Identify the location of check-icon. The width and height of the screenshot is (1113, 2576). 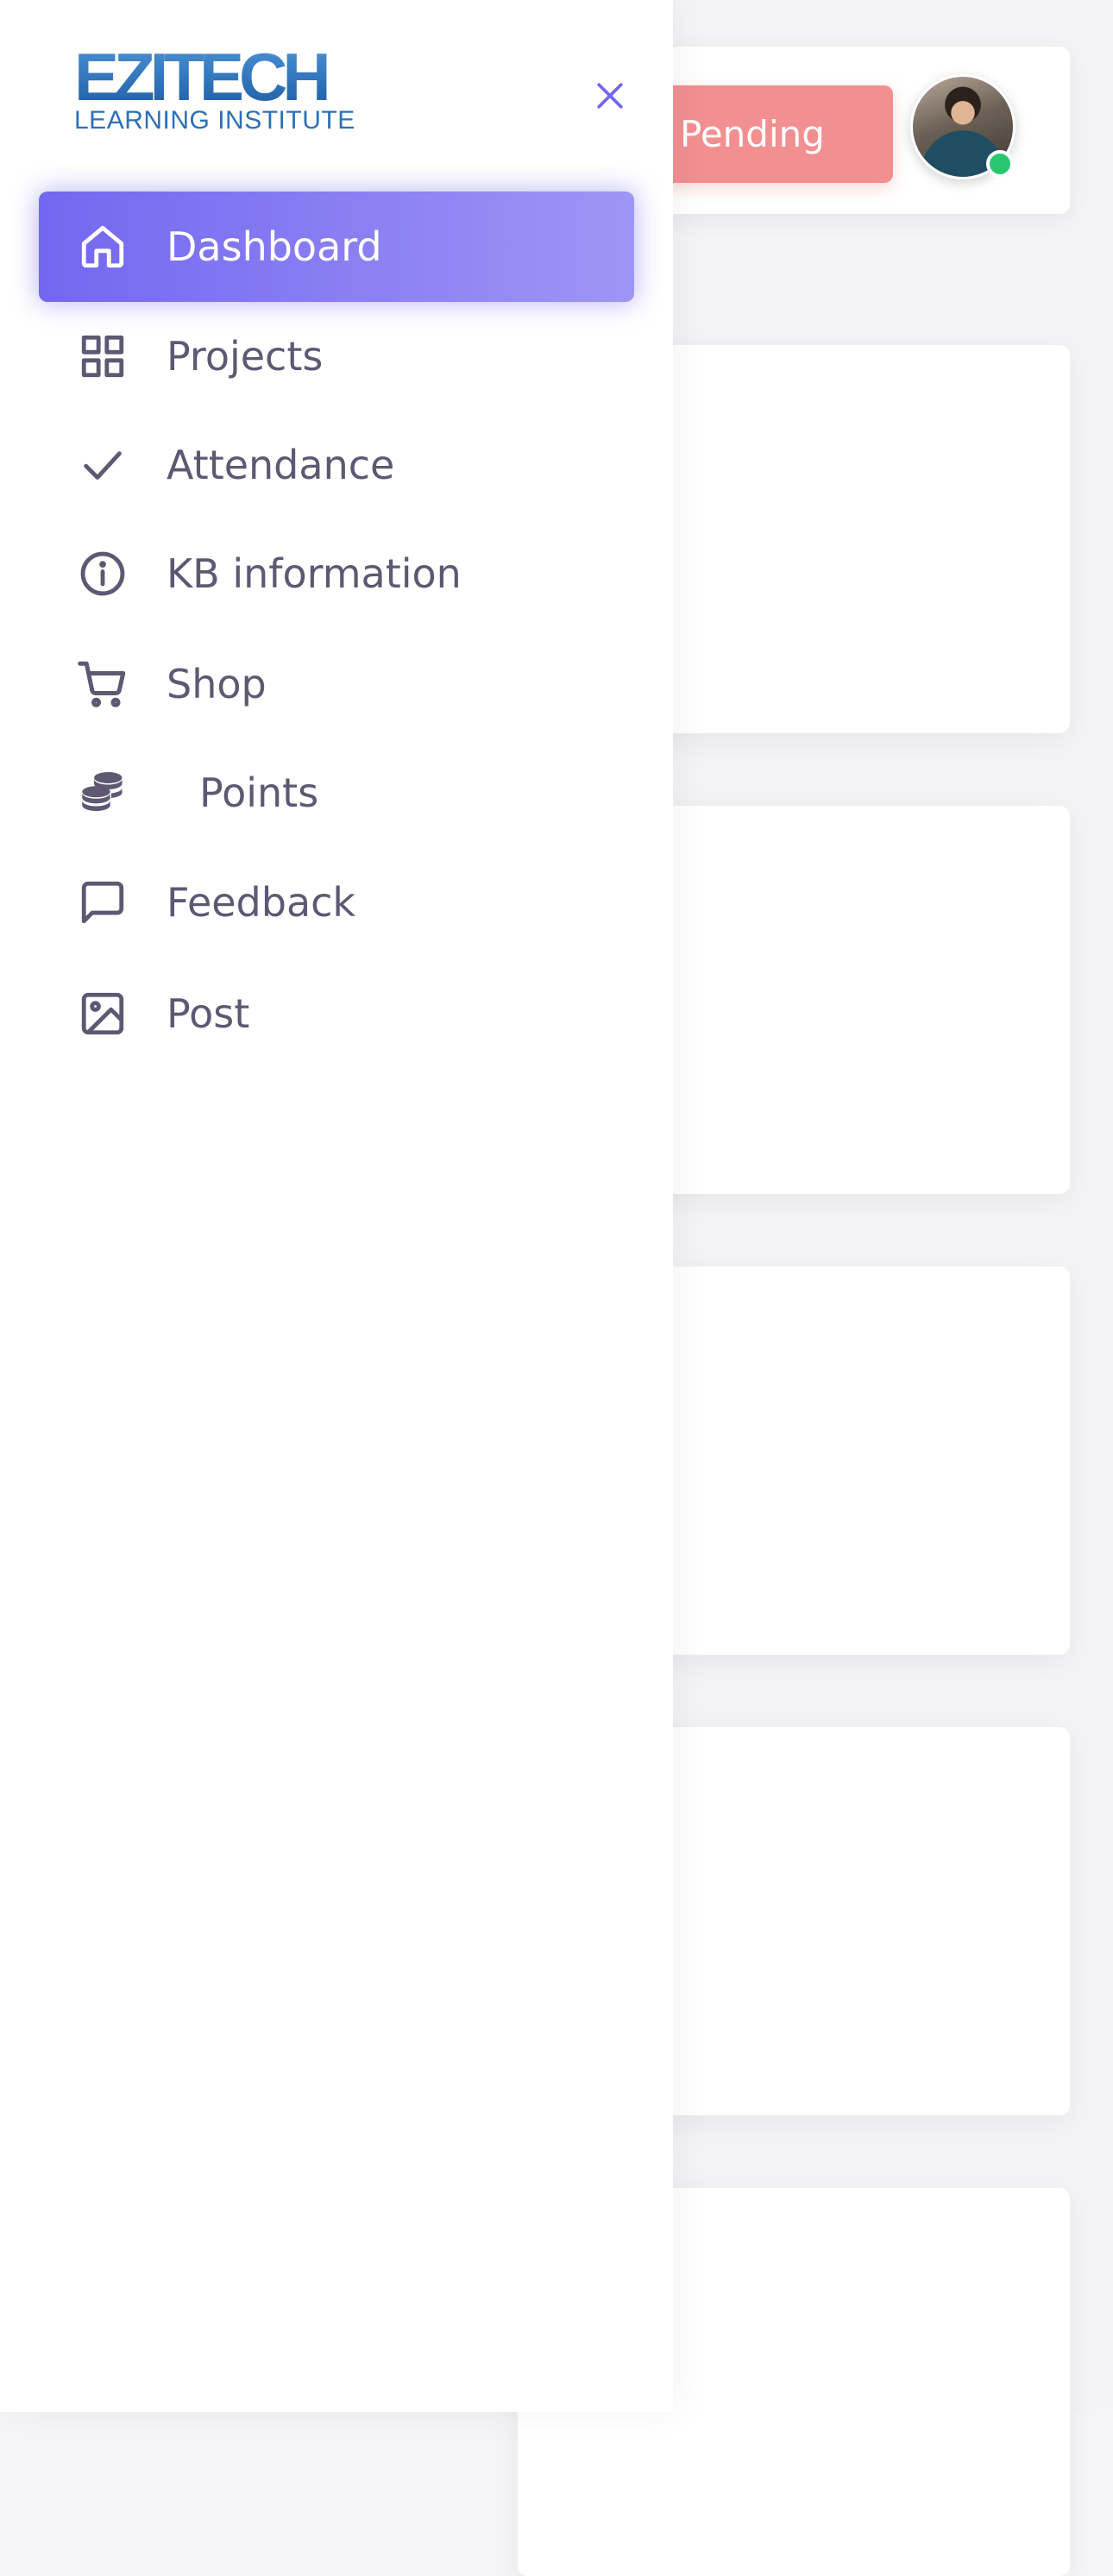
(103, 465).